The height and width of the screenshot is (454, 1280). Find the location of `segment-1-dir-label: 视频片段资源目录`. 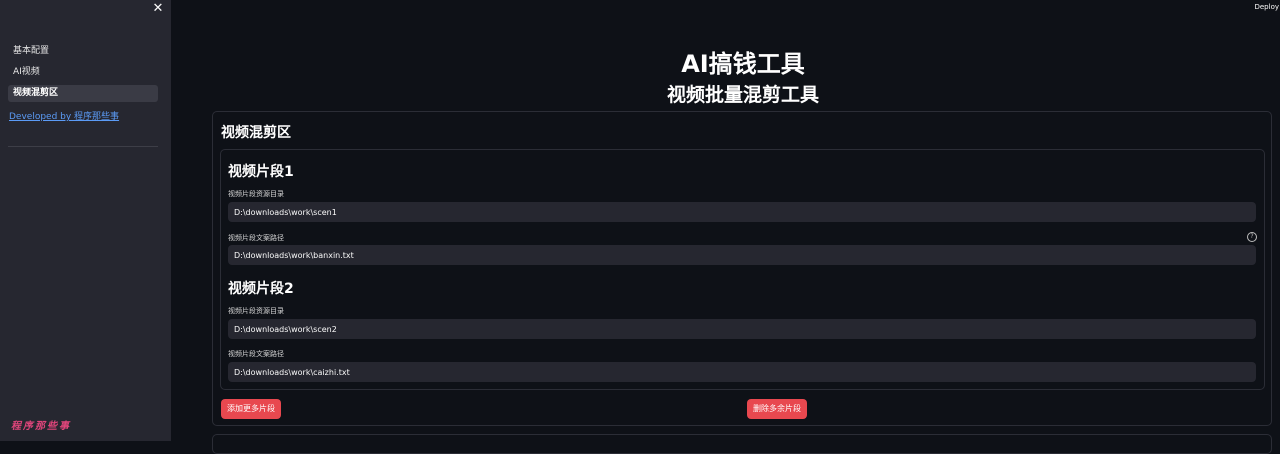

segment-1-dir-label: 视频片段资源目录 is located at coordinates (256, 194).